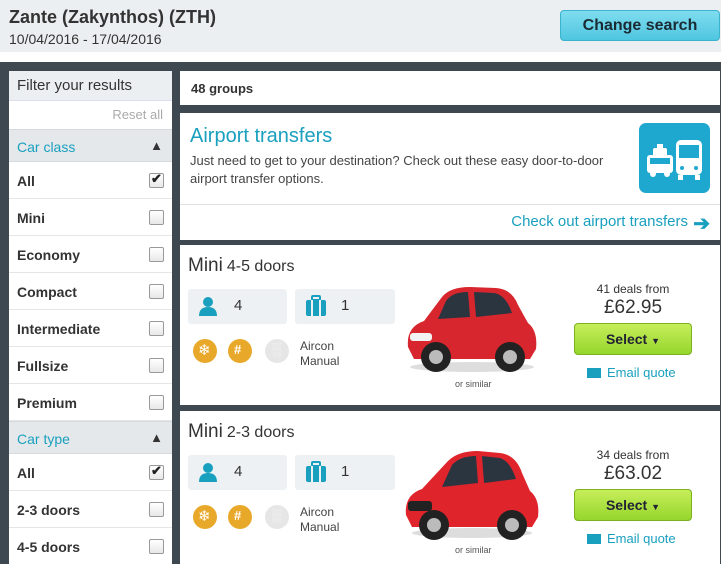 Image resolution: width=721 pixels, height=564 pixels. I want to click on filter-option-2-3-doors: 2-3 doors, so click(90, 509).